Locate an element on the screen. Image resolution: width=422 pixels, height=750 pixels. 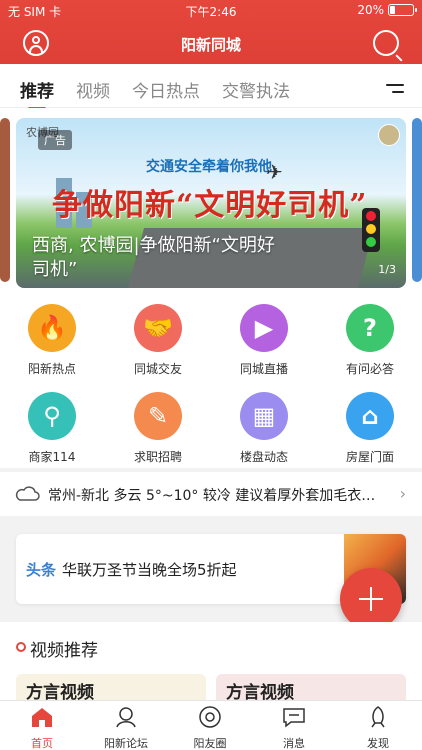
battery-indicator: 20% is located at coordinates (387, 10).